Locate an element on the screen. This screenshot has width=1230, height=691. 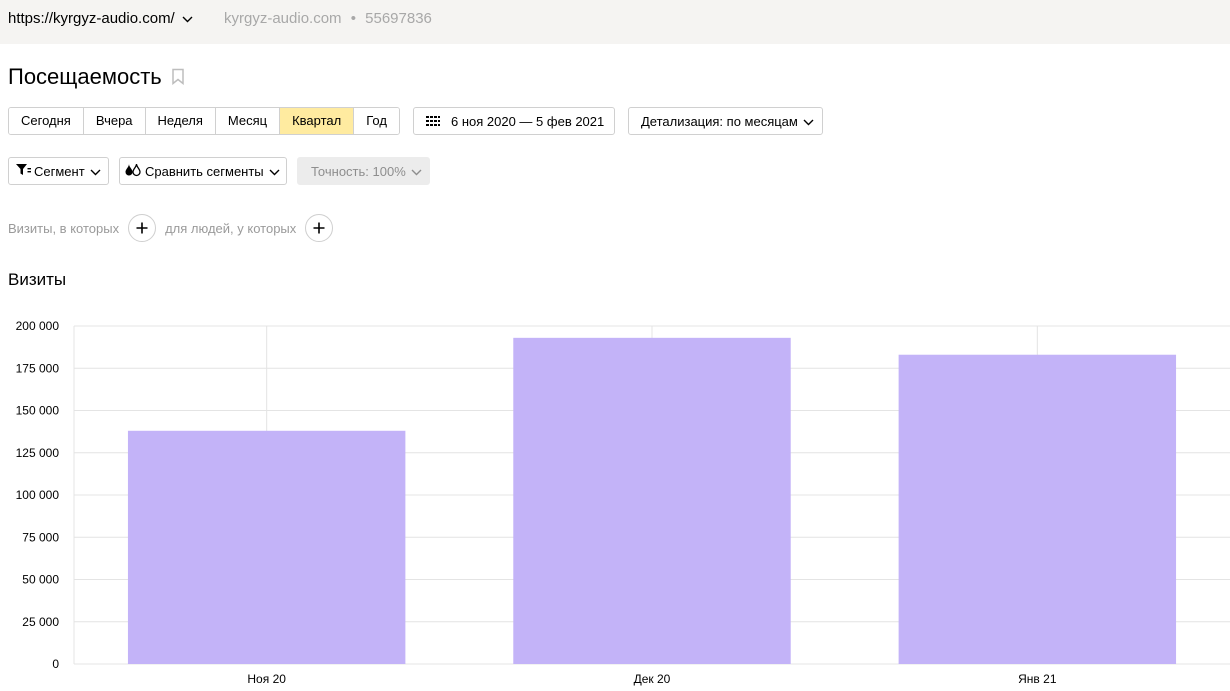
y-tick-label: 150 000 is located at coordinates (38, 411).